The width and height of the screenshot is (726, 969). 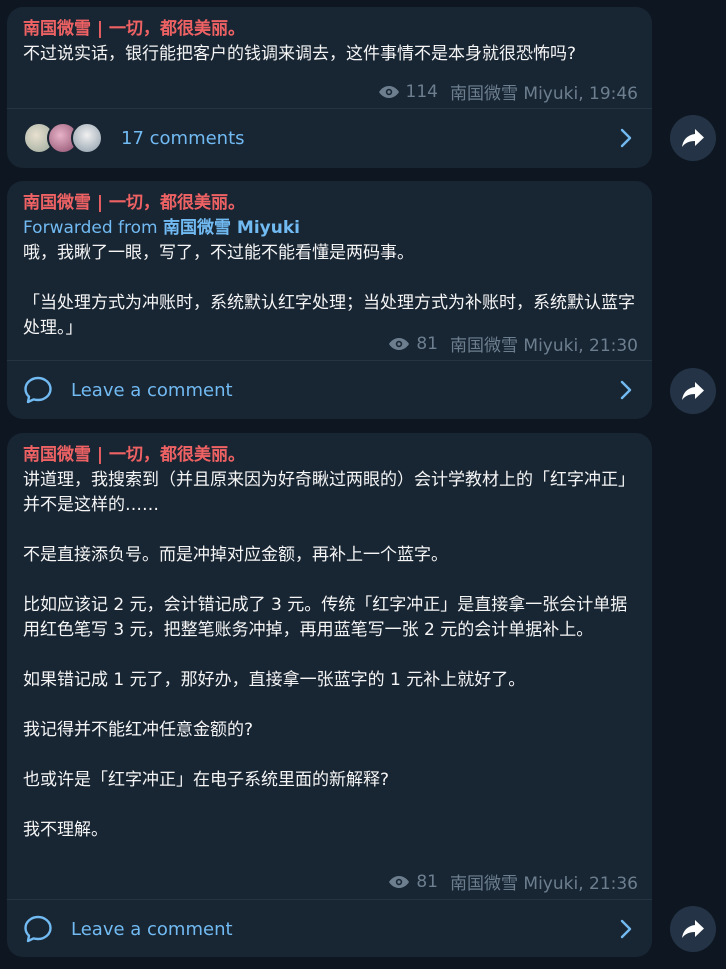 I want to click on view-count: 114, so click(x=421, y=91).